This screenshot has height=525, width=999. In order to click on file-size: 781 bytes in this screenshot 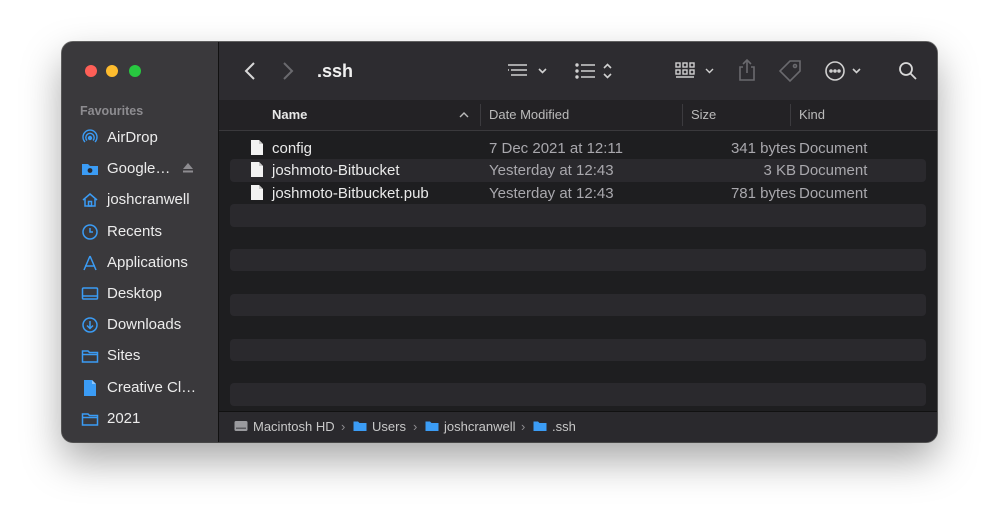, I will do `click(763, 193)`.